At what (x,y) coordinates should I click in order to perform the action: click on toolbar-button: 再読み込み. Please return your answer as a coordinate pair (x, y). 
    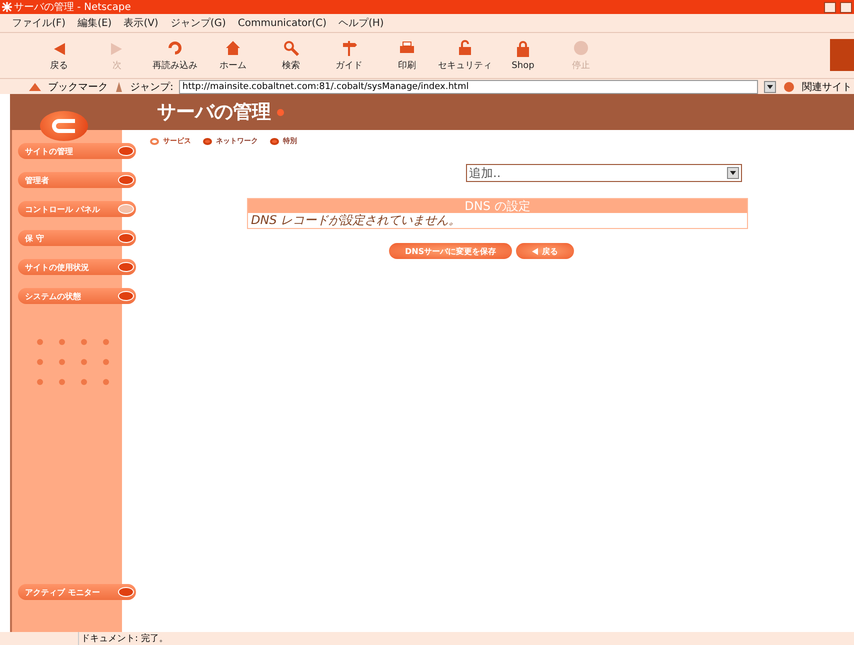
    Looking at the image, I should click on (175, 55).